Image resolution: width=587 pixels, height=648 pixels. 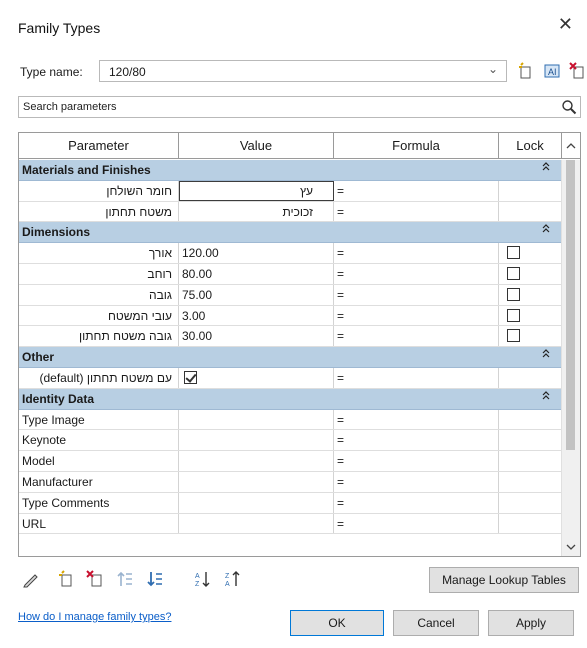 What do you see at coordinates (256, 336) in the screenshot?
I see `value-cell: 30.00` at bounding box center [256, 336].